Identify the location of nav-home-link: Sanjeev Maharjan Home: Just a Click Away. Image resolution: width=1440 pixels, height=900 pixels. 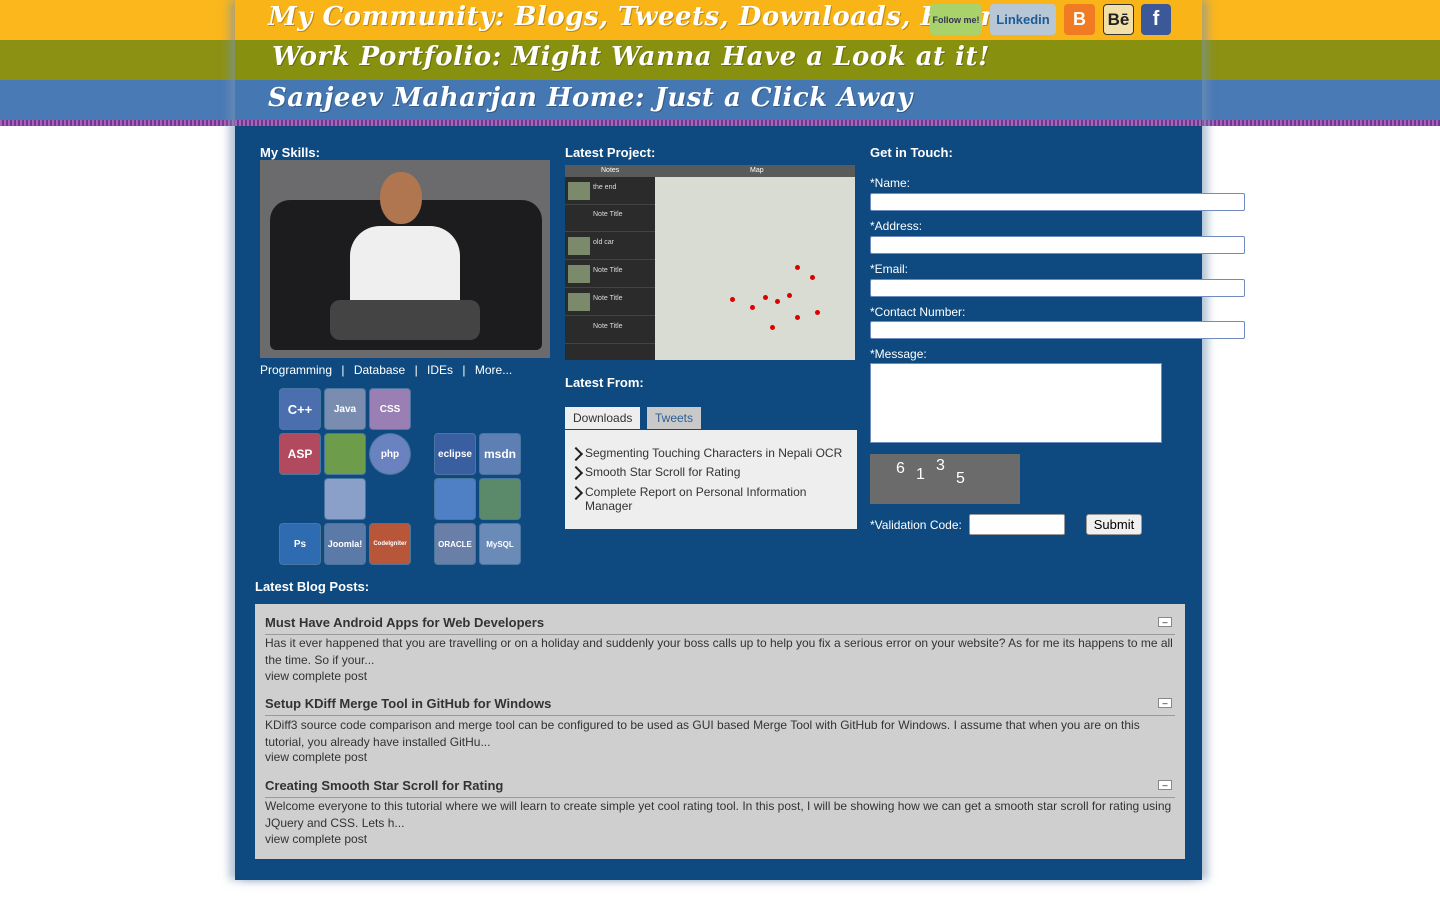
(590, 98).